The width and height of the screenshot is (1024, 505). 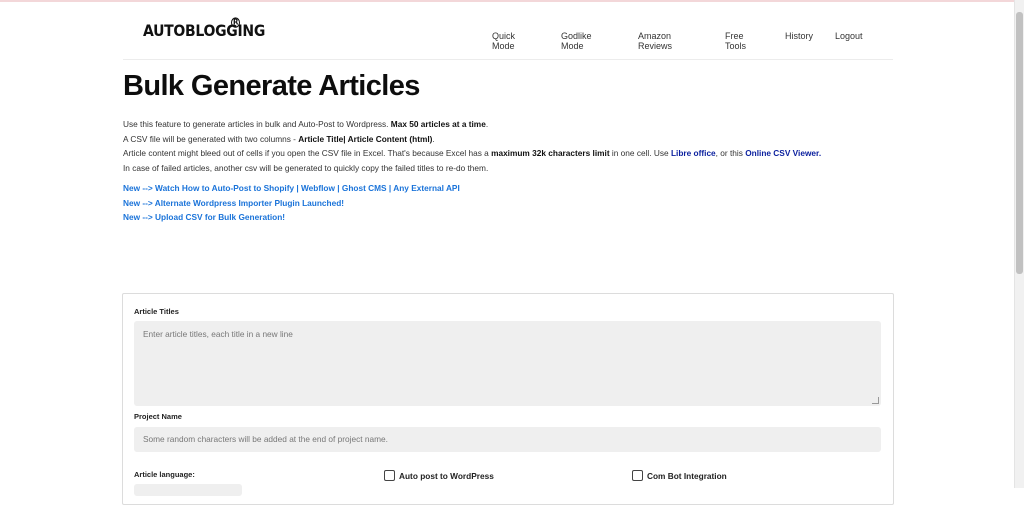 I want to click on auto-post-wordpress-label: Auto post to WordPress, so click(x=446, y=475).